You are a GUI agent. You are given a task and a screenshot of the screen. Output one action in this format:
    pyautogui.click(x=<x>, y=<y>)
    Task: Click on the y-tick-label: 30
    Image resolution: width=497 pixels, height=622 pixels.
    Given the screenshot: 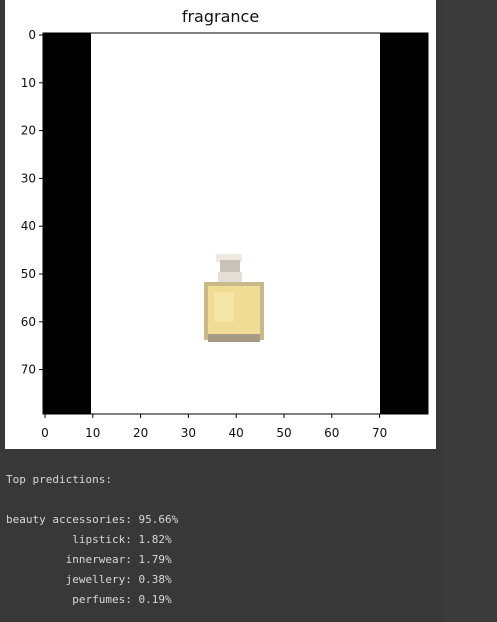 What is the action you would take?
    pyautogui.click(x=28, y=178)
    